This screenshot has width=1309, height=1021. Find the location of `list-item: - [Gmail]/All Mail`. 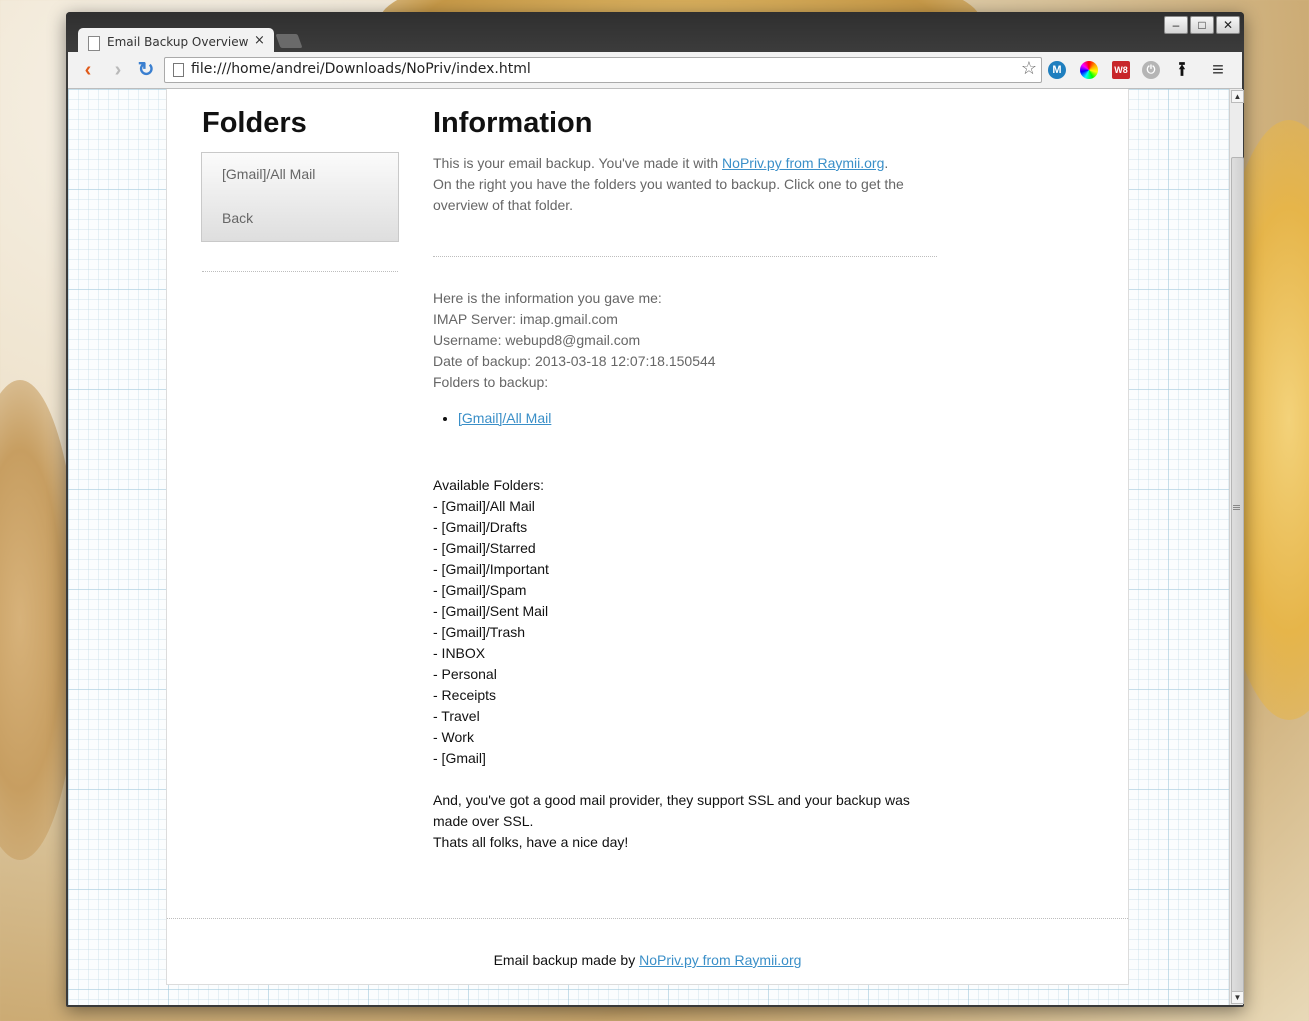

list-item: - [Gmail]/All Mail is located at coordinates (484, 506).